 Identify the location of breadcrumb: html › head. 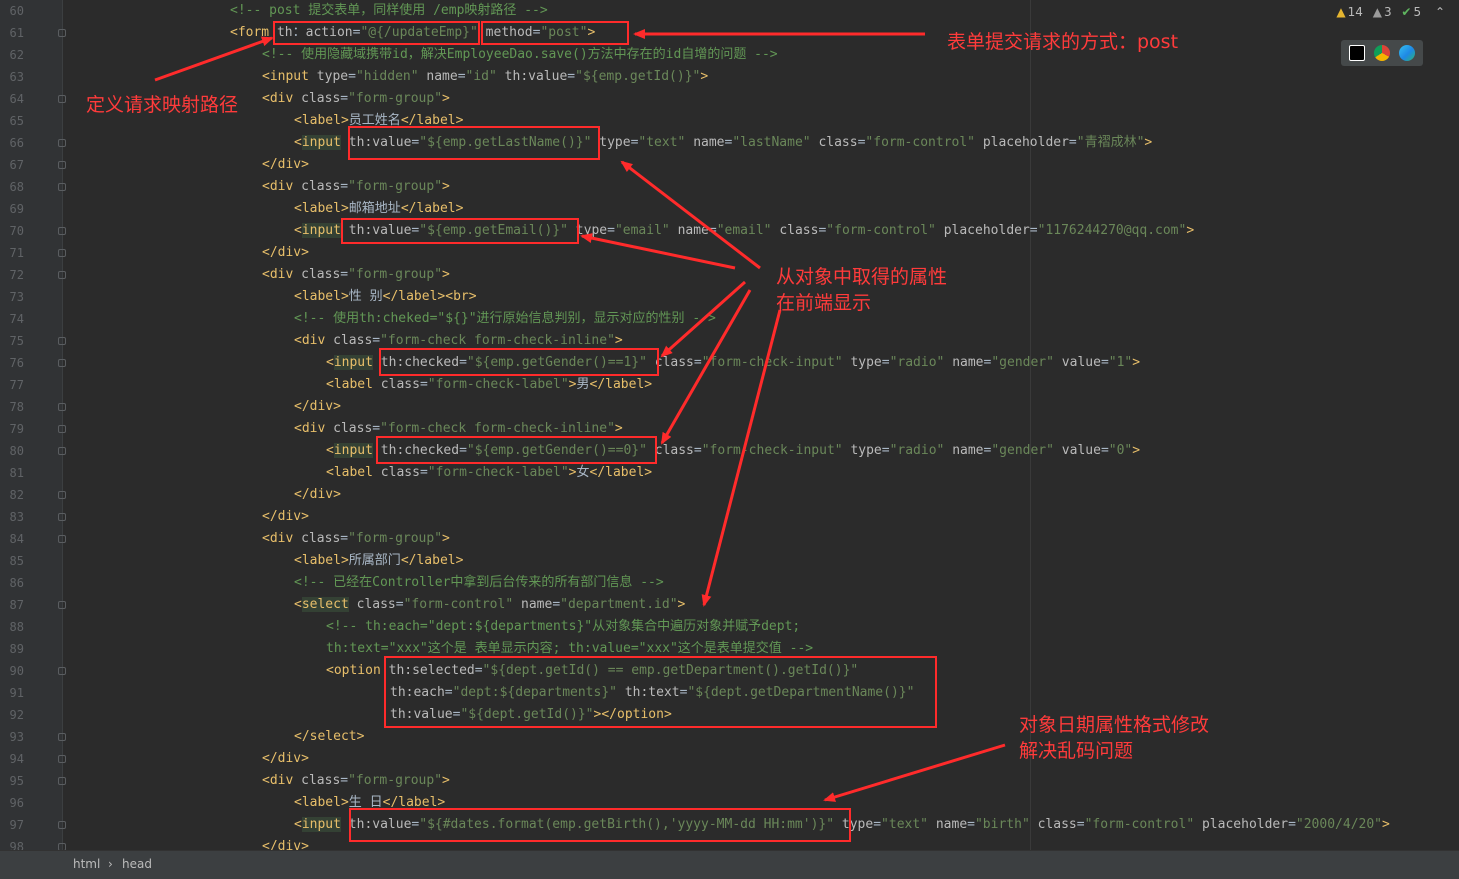
(729, 864).